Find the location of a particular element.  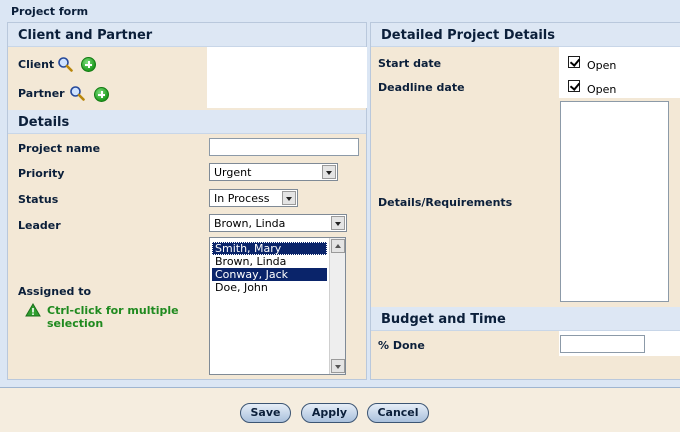

list-item: Smith, Mary is located at coordinates (269, 248).